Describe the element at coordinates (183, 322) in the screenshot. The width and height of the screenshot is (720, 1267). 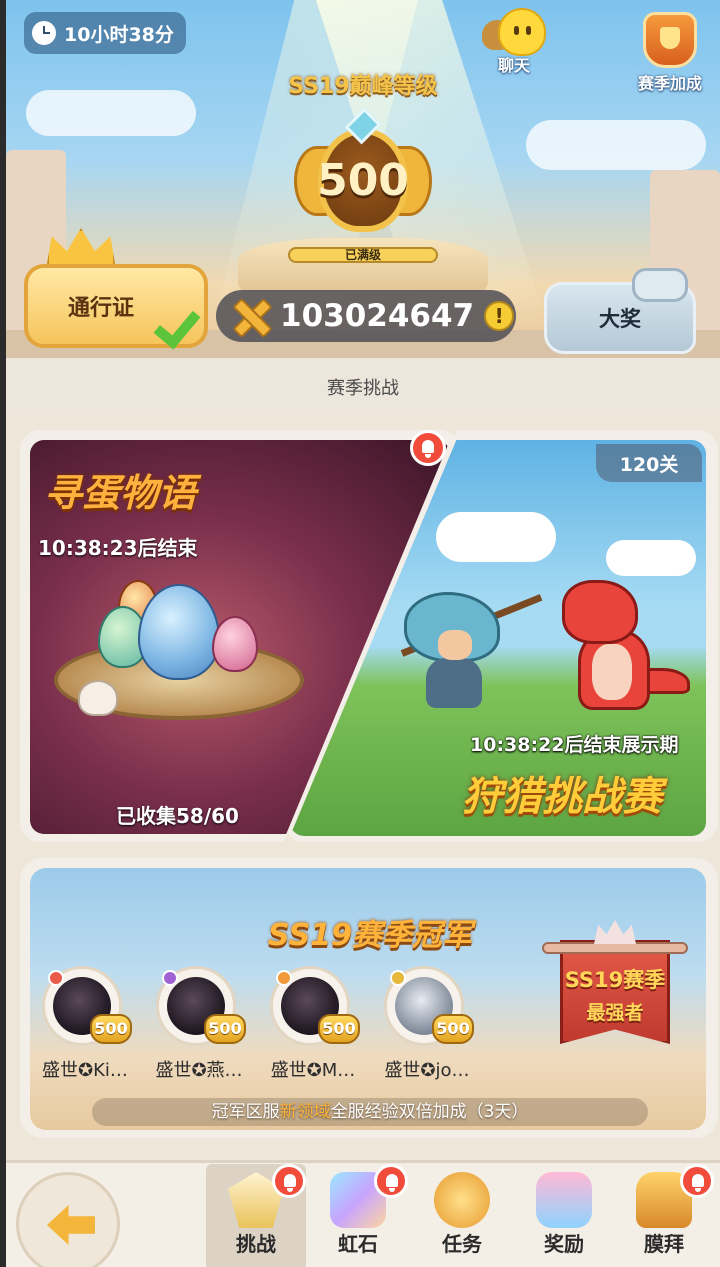
I see `check-icon` at that location.